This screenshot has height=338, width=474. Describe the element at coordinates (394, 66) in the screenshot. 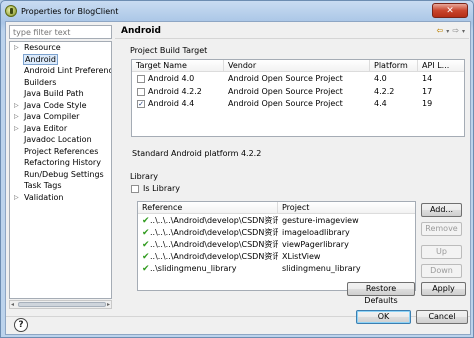

I see `col-platform: Platform` at that location.